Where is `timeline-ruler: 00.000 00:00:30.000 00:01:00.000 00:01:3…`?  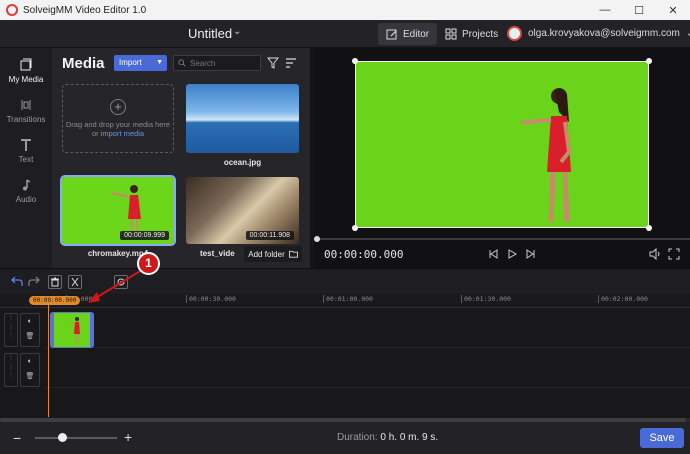
timeline-ruler: 00.000 00:00:30.000 00:01:00.000 00:01:3… is located at coordinates (345, 301).